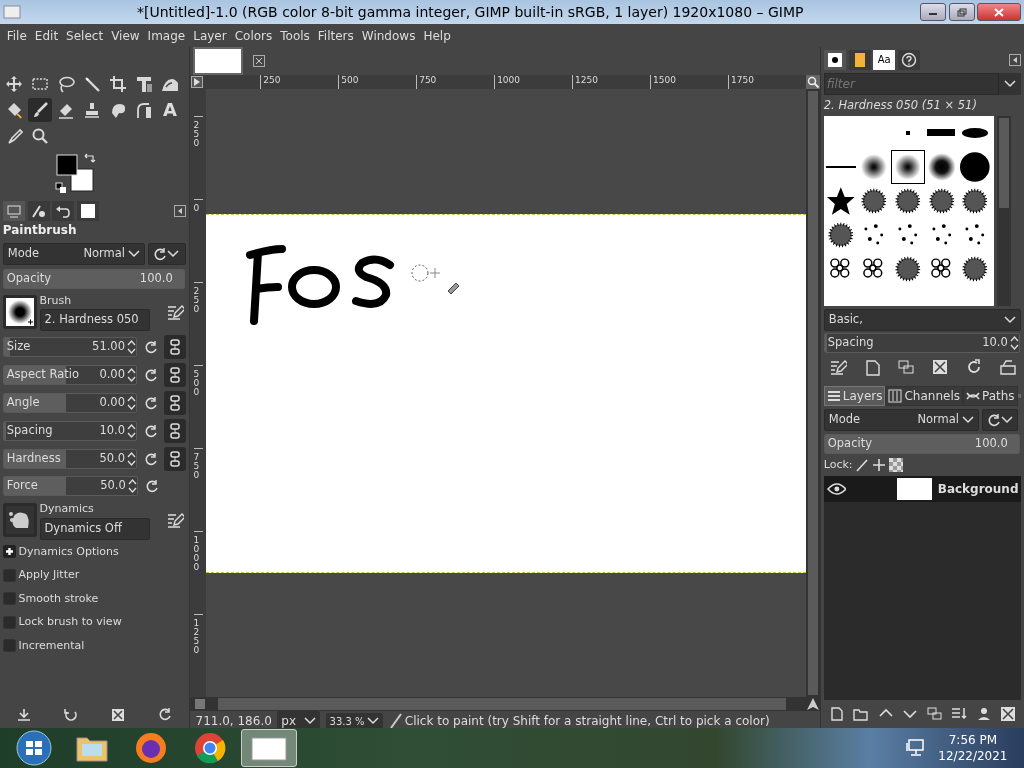 This screenshot has height=768, width=1024. I want to click on opacity-slider: Opacity 100.0, so click(921, 443).